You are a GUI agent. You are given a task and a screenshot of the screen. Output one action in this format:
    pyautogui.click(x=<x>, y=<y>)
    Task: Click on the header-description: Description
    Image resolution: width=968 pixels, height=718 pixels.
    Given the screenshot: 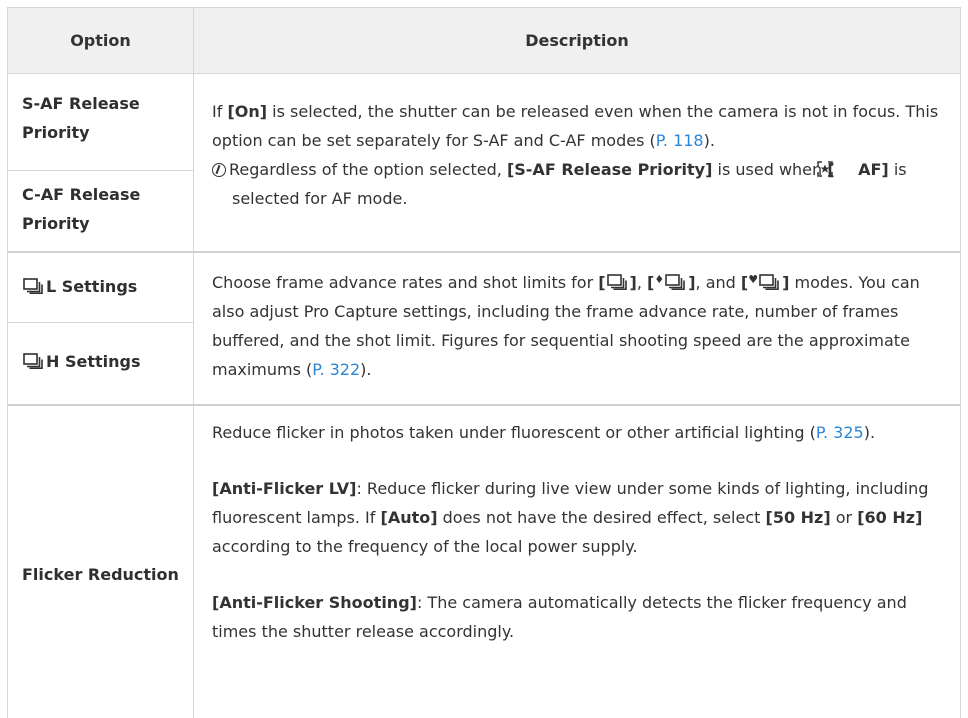 What is the action you would take?
    pyautogui.click(x=577, y=40)
    